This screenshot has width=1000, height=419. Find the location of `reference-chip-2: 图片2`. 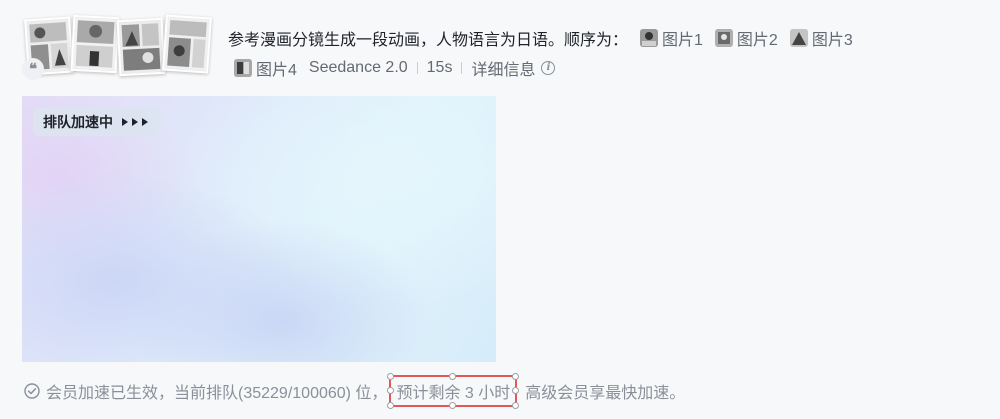

reference-chip-2: 图片2 is located at coordinates (746, 38).